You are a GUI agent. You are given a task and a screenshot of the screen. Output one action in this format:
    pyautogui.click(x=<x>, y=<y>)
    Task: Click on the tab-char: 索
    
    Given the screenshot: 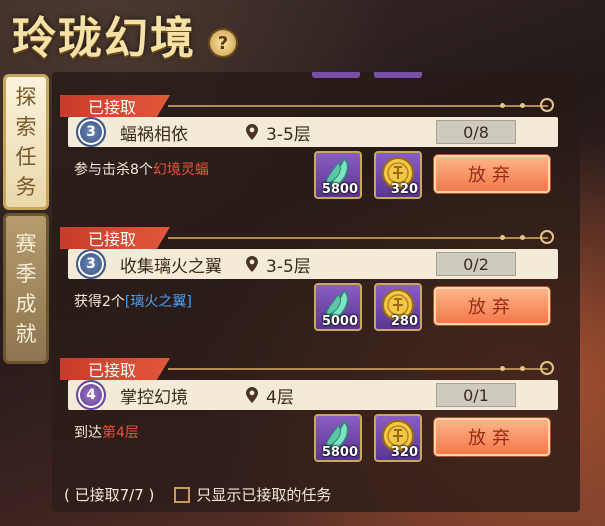 What is the action you would take?
    pyautogui.click(x=26, y=127)
    